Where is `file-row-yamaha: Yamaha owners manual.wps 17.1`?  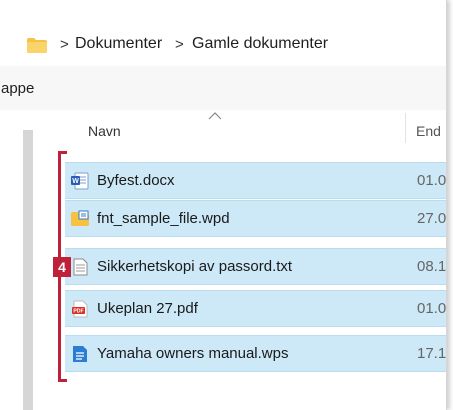
file-row-yamaha: Yamaha owners manual.wps 17.1 is located at coordinates (255, 353).